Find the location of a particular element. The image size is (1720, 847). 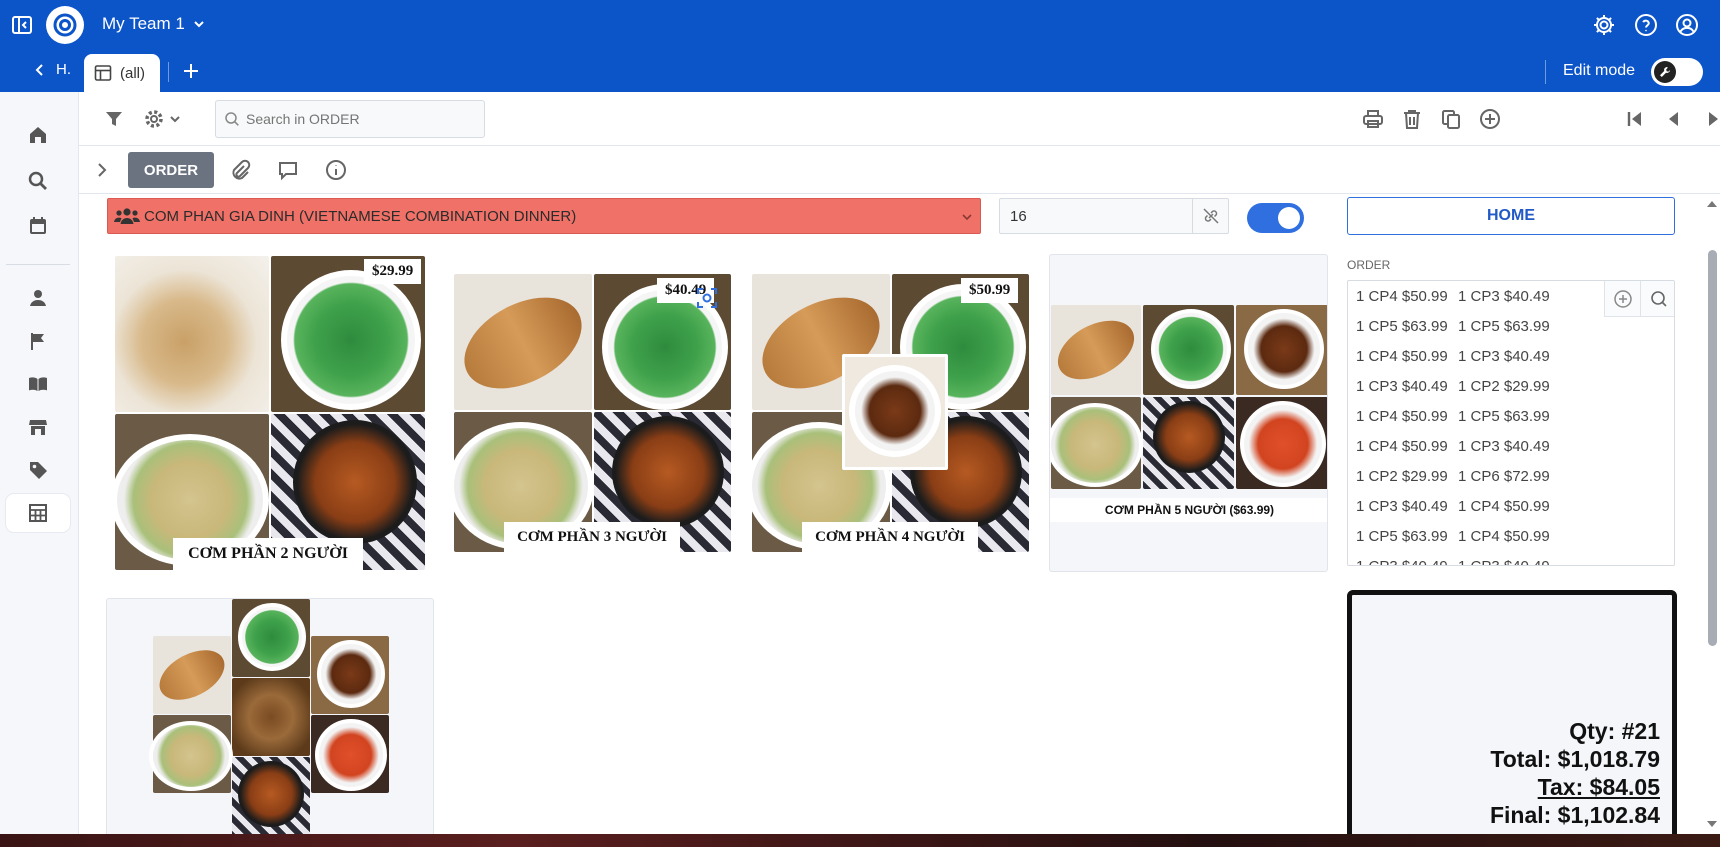

home-button-label: HOME is located at coordinates (1511, 215).